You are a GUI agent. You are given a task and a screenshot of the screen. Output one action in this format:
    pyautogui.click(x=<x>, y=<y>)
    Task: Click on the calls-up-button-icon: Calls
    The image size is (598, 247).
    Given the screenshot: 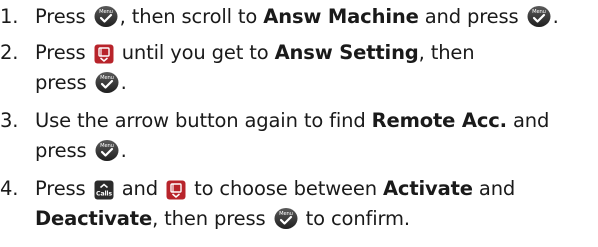 What is the action you would take?
    pyautogui.click(x=104, y=190)
    